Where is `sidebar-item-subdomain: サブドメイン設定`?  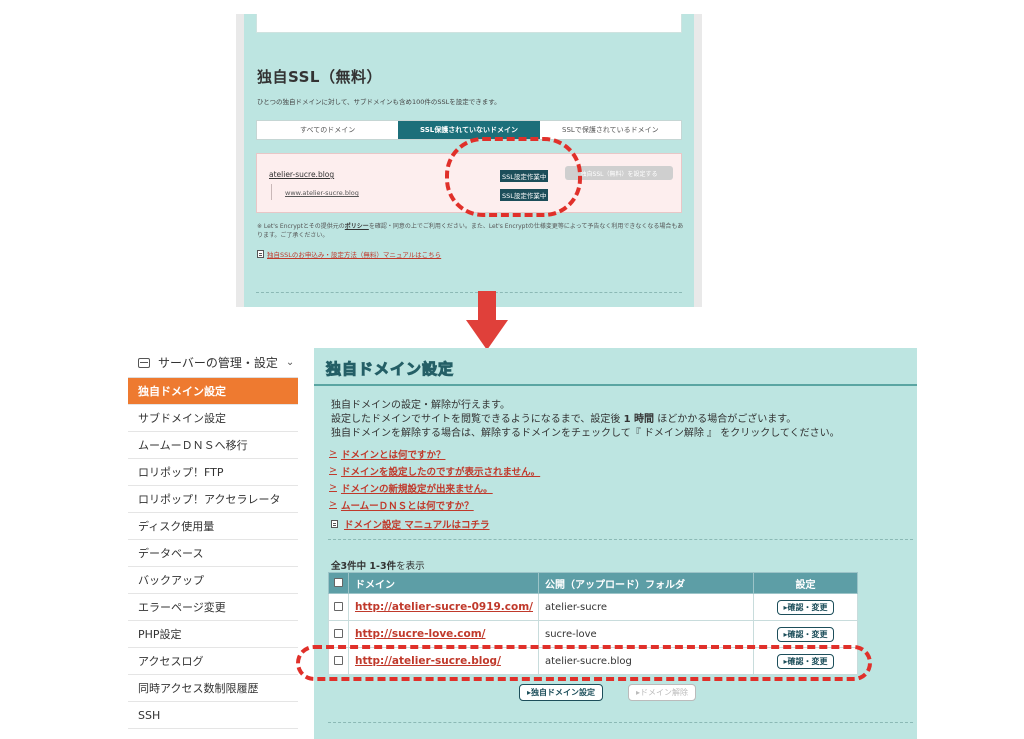 sidebar-item-subdomain: サブドメイン設定 is located at coordinates (213, 418).